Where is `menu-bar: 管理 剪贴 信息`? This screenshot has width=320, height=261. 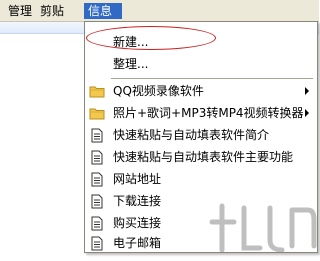
menu-bar: 管理 剪贴 信息 is located at coordinates (159, 11).